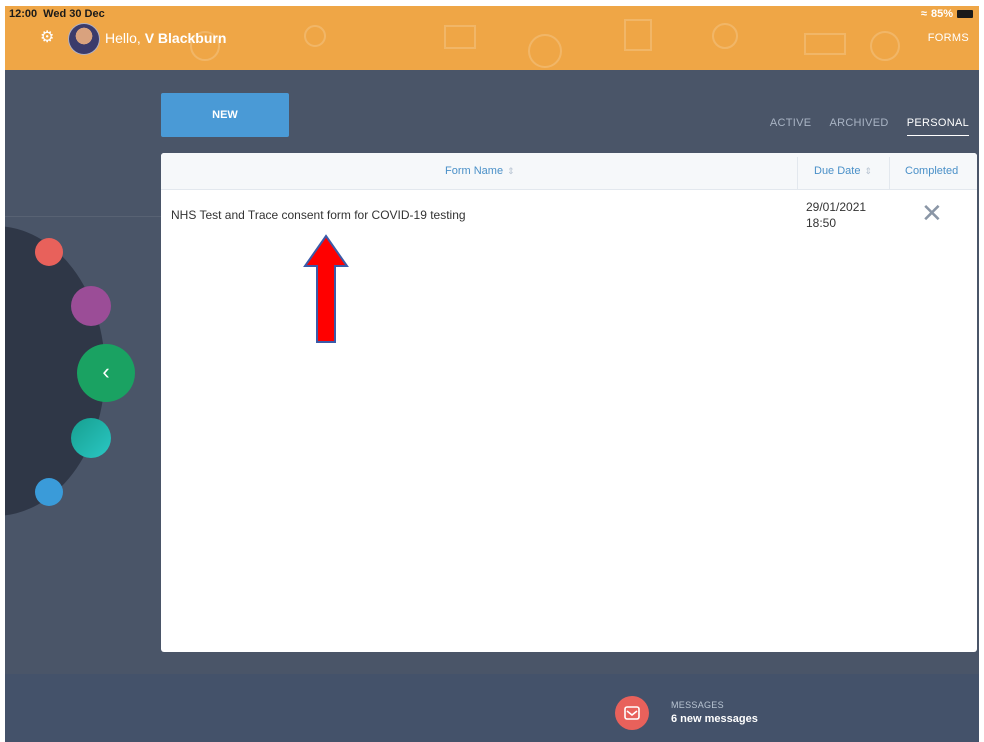 The width and height of the screenshot is (984, 742). What do you see at coordinates (821, 223) in the screenshot?
I see `due-time: 18:50` at bounding box center [821, 223].